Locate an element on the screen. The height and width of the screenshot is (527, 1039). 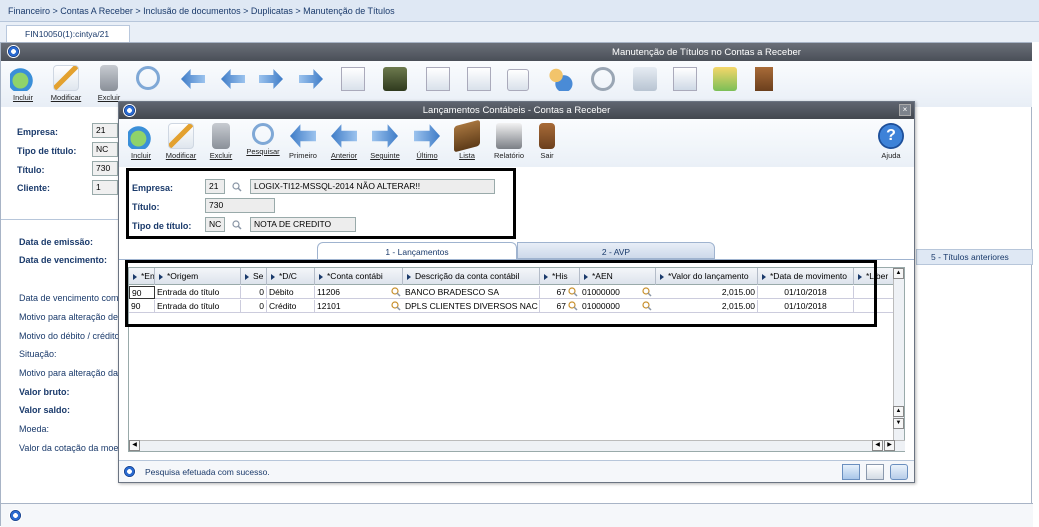
ultimo-button: Último is located at coordinates (427, 139).